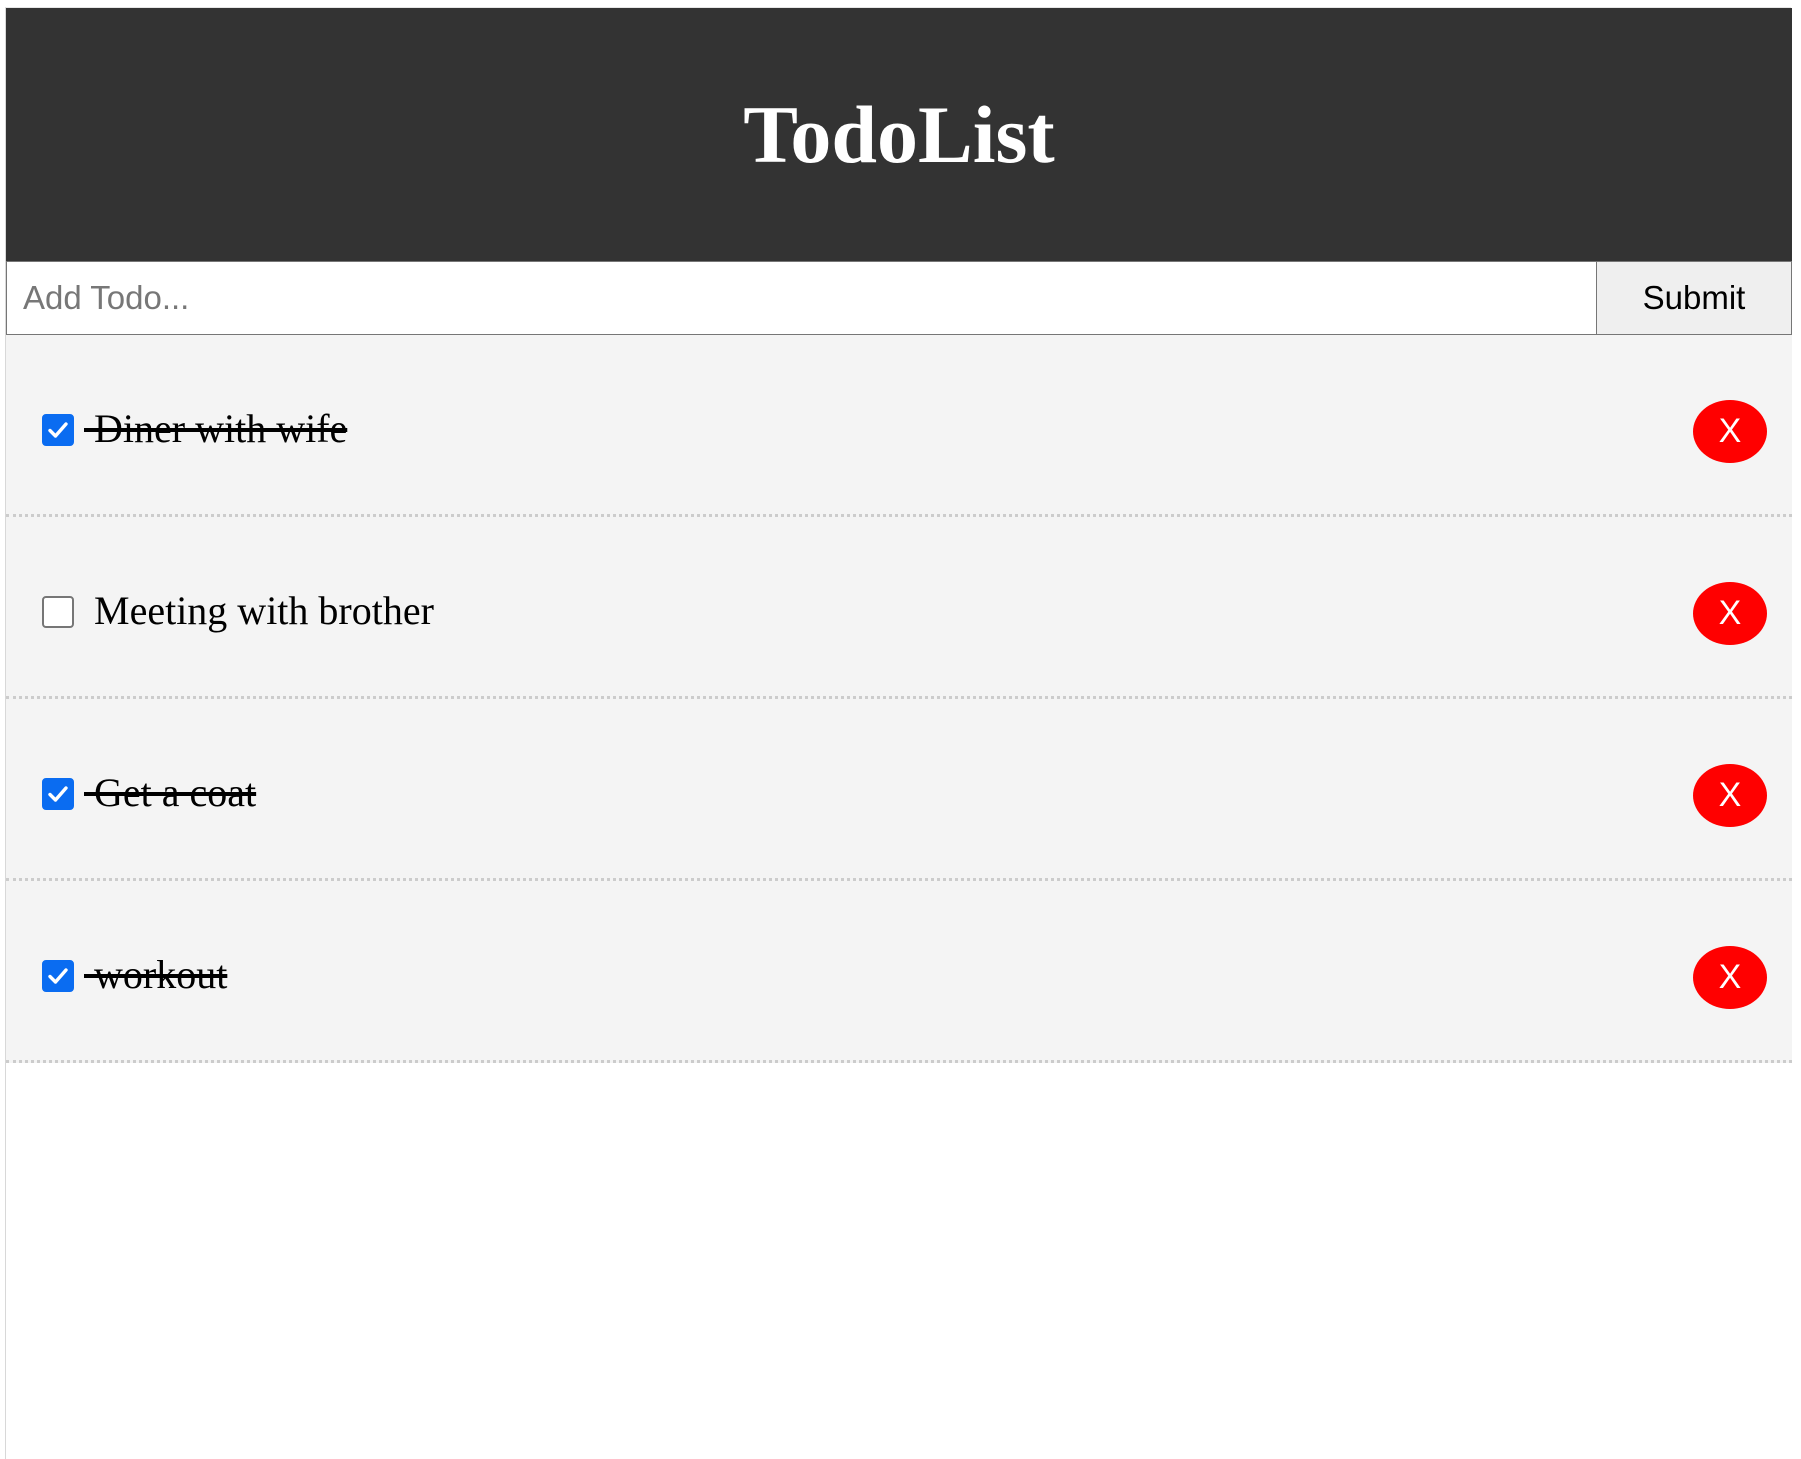  What do you see at coordinates (899, 790) in the screenshot?
I see `todo-item: Get a coat X` at bounding box center [899, 790].